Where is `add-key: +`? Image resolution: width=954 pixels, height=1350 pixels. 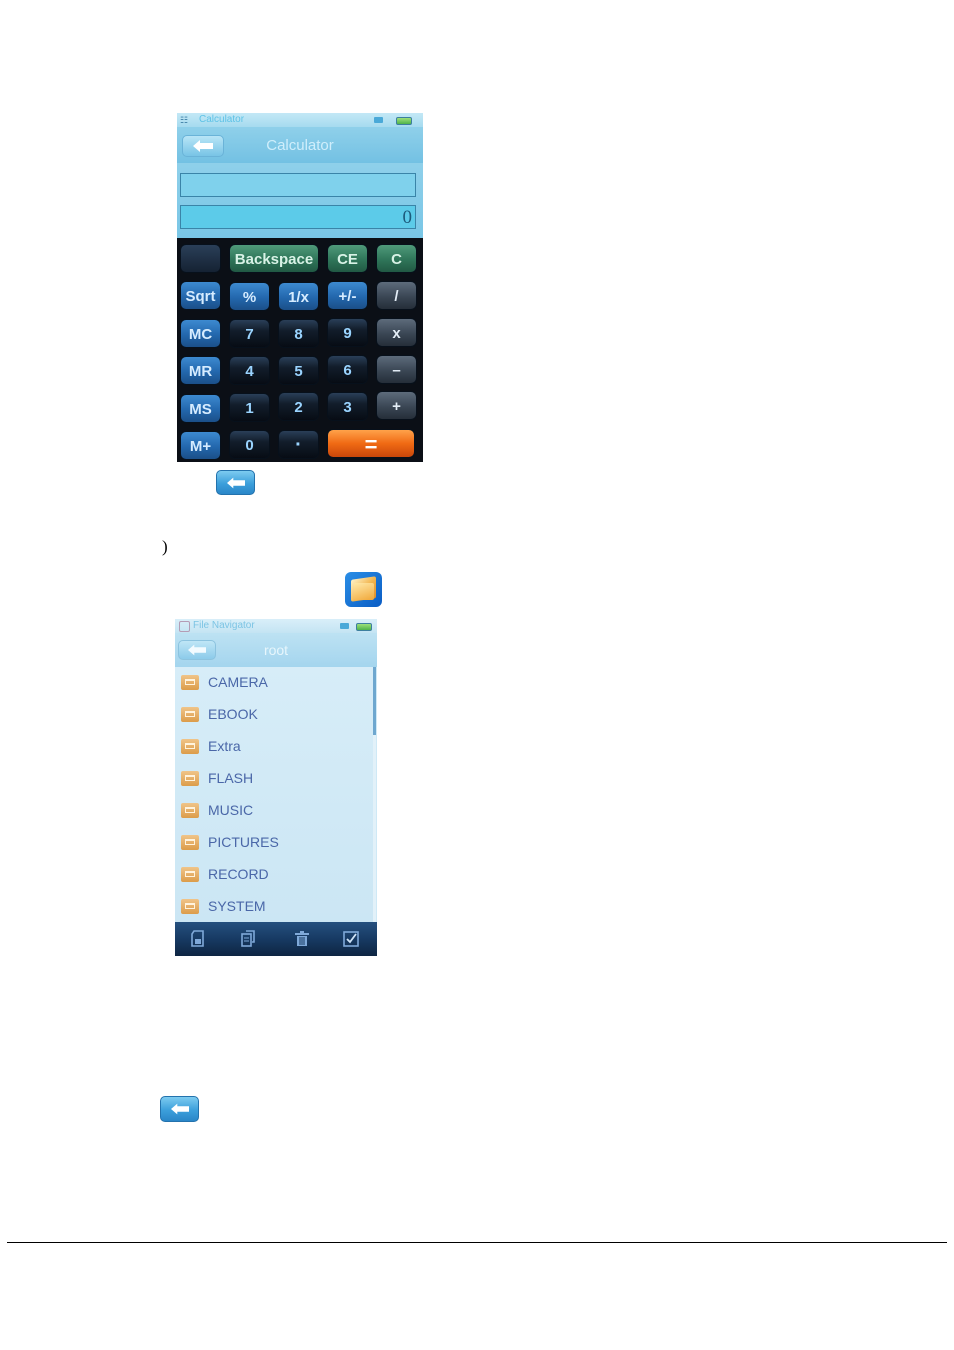
add-key: + is located at coordinates (396, 405).